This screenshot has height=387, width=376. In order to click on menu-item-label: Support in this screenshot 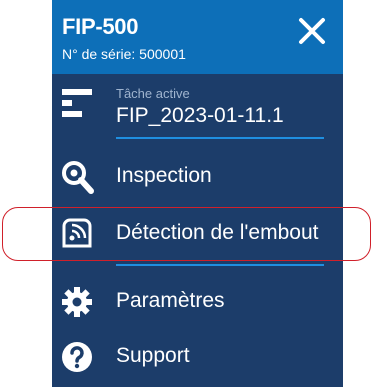, I will do `click(153, 355)`.